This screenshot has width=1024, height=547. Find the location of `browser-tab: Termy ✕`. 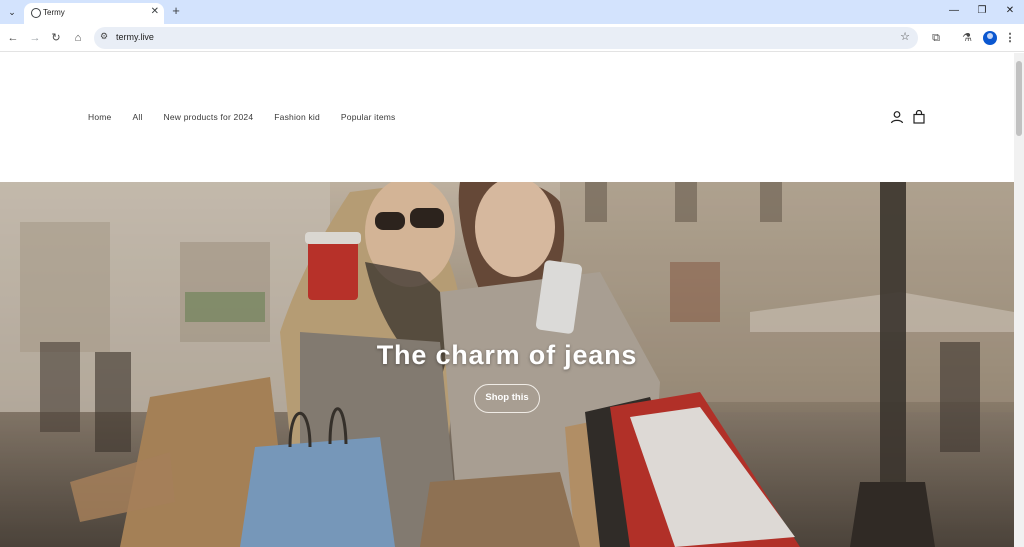

browser-tab: Termy ✕ is located at coordinates (94, 13).